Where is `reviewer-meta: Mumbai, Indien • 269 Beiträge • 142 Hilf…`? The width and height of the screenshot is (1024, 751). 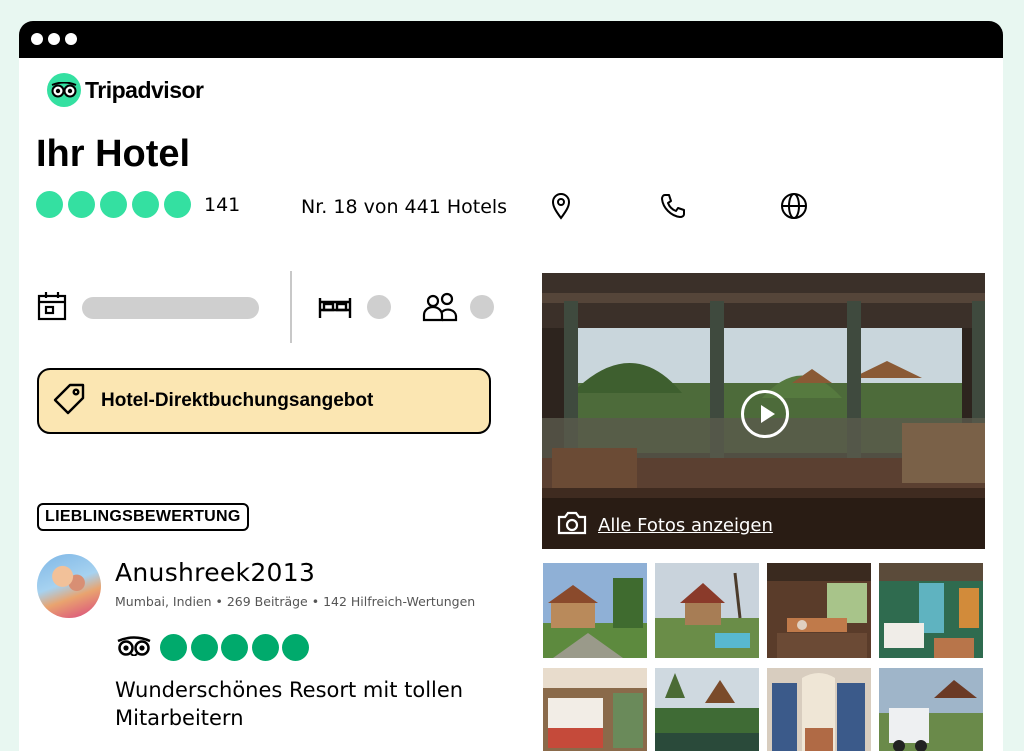 reviewer-meta: Mumbai, Indien • 269 Beiträge • 142 Hilf… is located at coordinates (295, 601).